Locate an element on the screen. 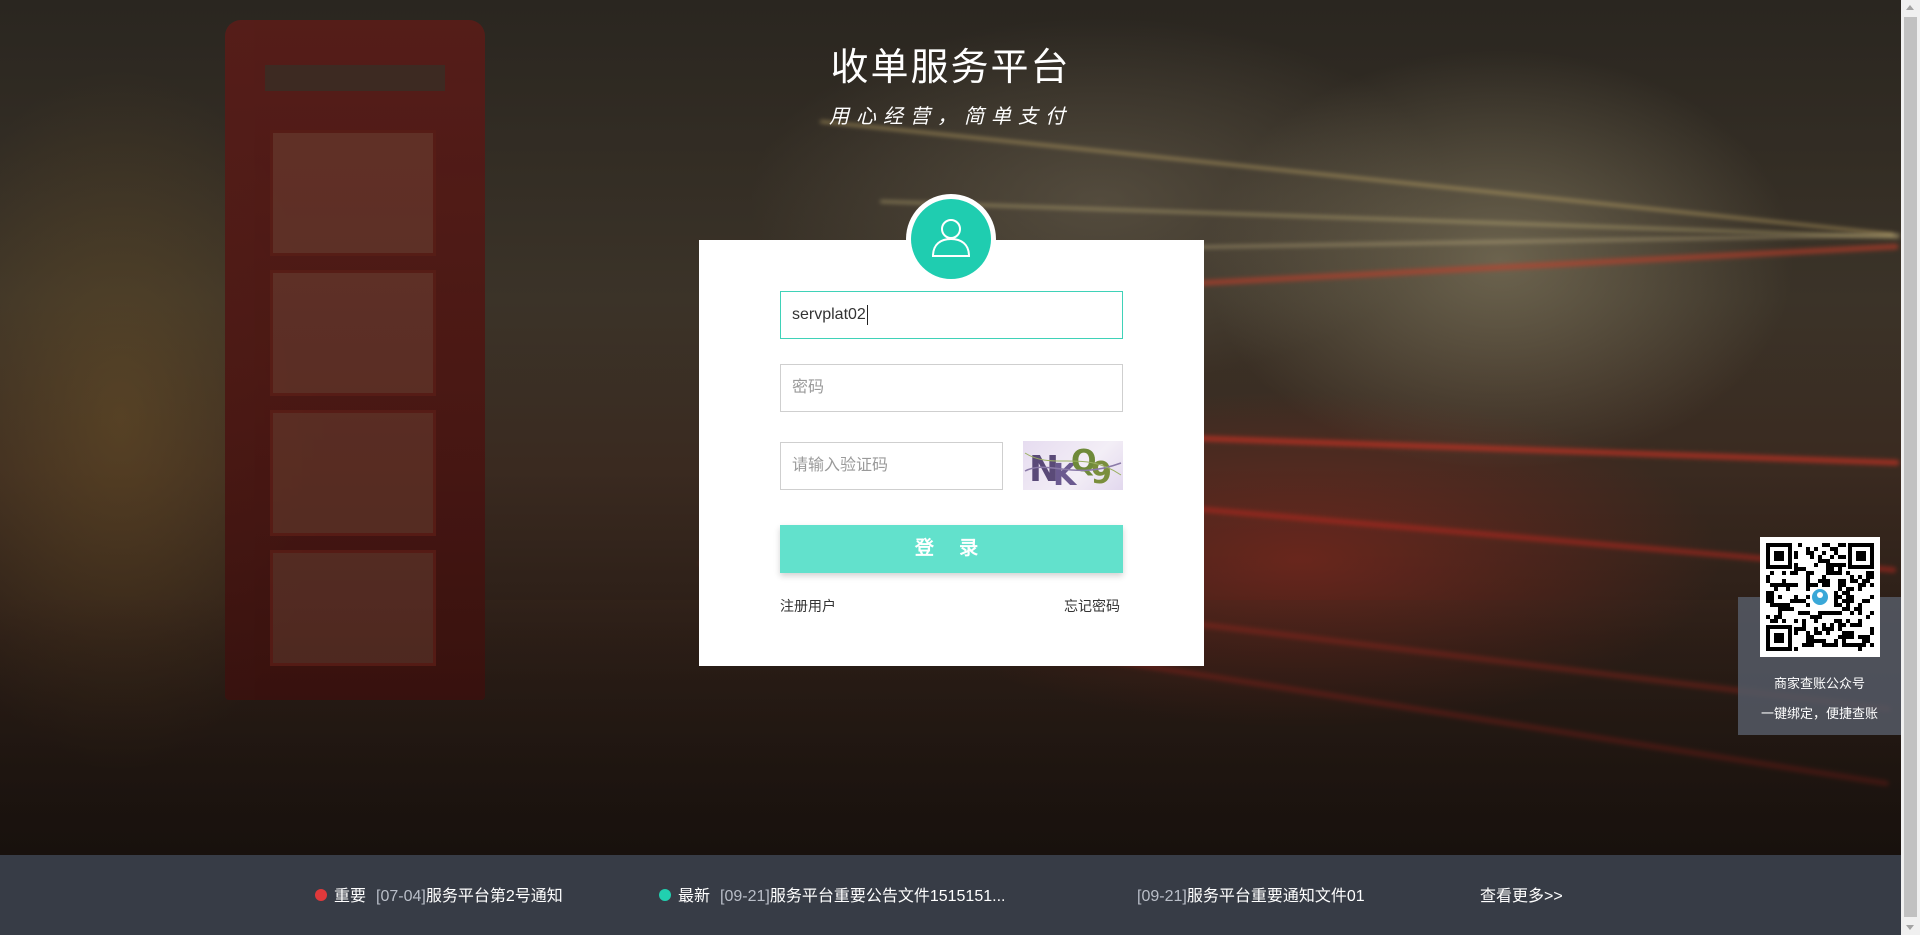 This screenshot has height=935, width=1920. latest-dot is located at coordinates (665, 895).